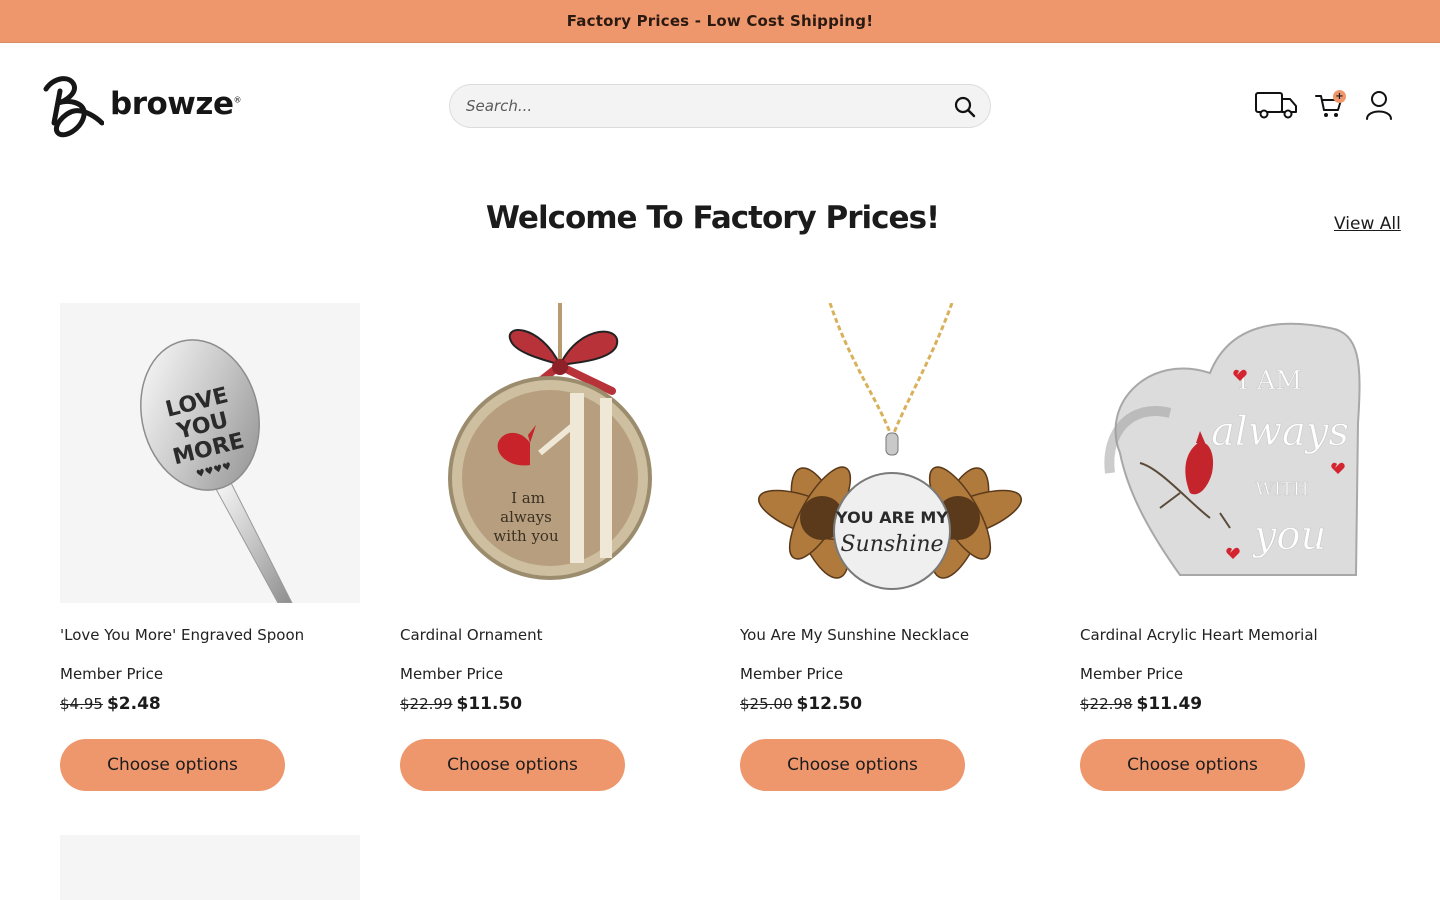 The height and width of the screenshot is (900, 1440). I want to click on product-prices: $22.99 $11.50, so click(550, 704).